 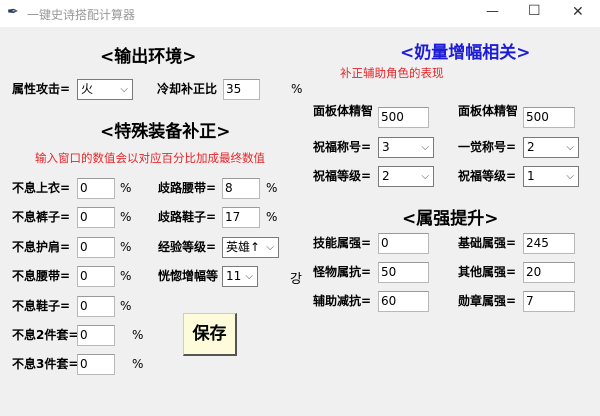 I want to click on bless-lv2-select: 1 ⌵, so click(x=551, y=176).